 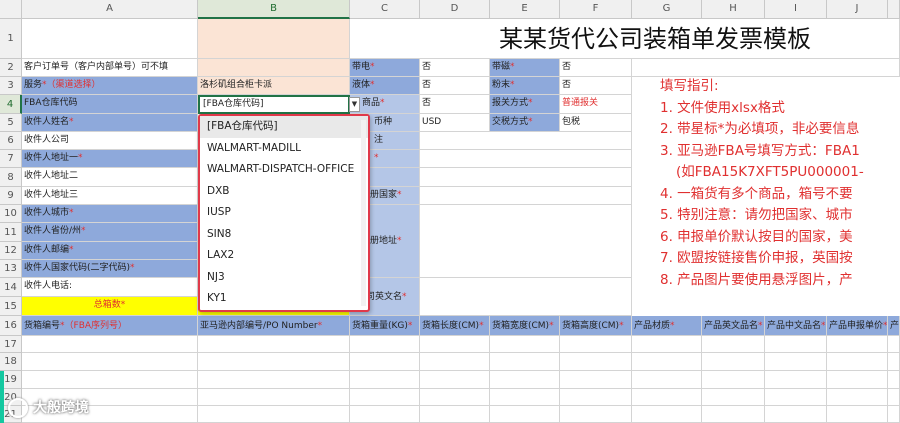 I want to click on cell-c4: 商品*, so click(x=385, y=104).